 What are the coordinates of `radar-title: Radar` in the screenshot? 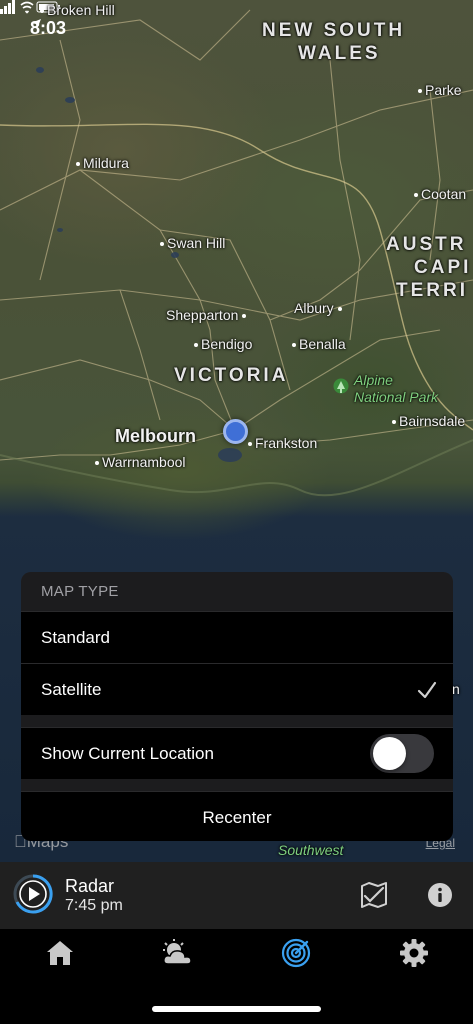 It's located at (90, 886).